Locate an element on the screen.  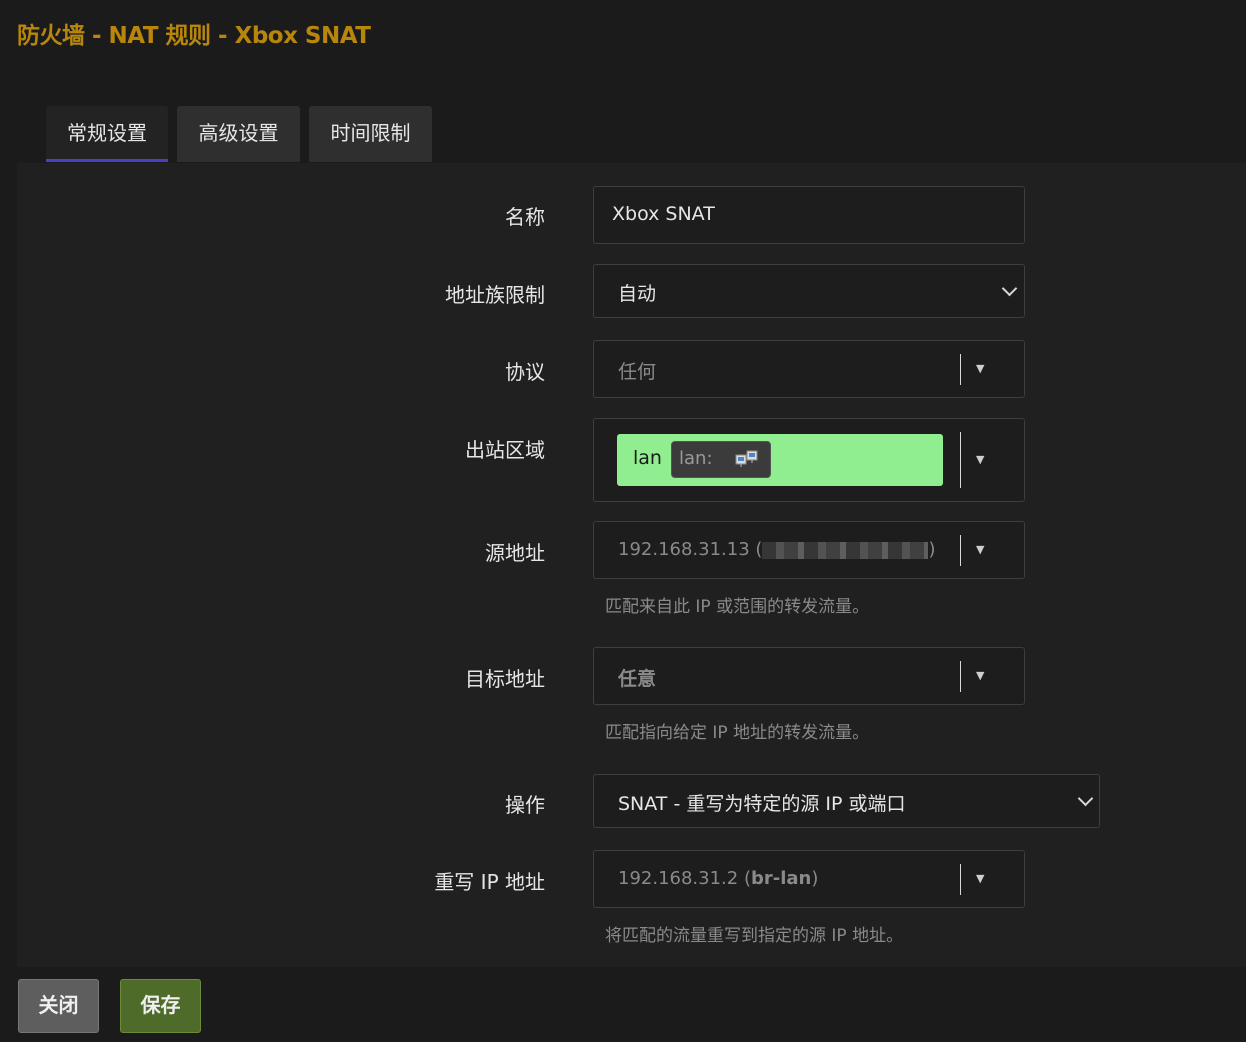
zone-name: lan is located at coordinates (647, 458).